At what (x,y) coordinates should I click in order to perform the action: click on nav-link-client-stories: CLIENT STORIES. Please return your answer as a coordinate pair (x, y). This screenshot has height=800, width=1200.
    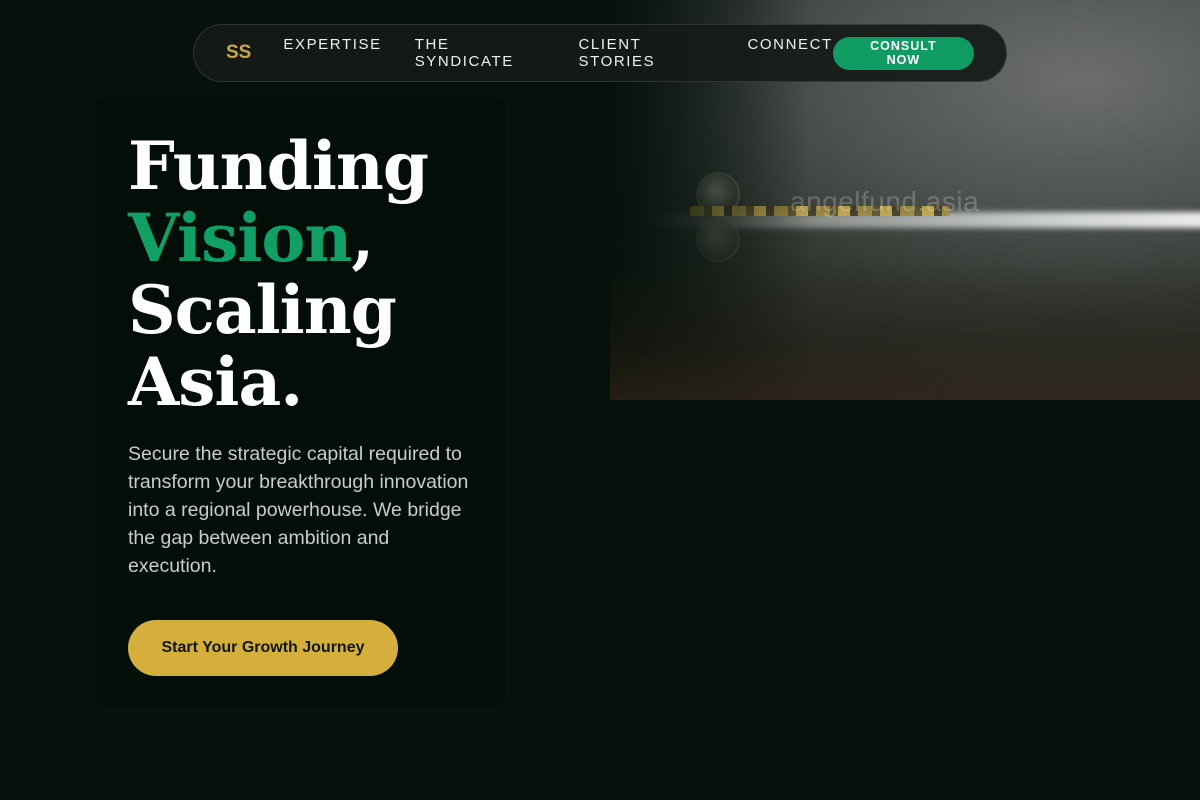
    Looking at the image, I should click on (646, 53).